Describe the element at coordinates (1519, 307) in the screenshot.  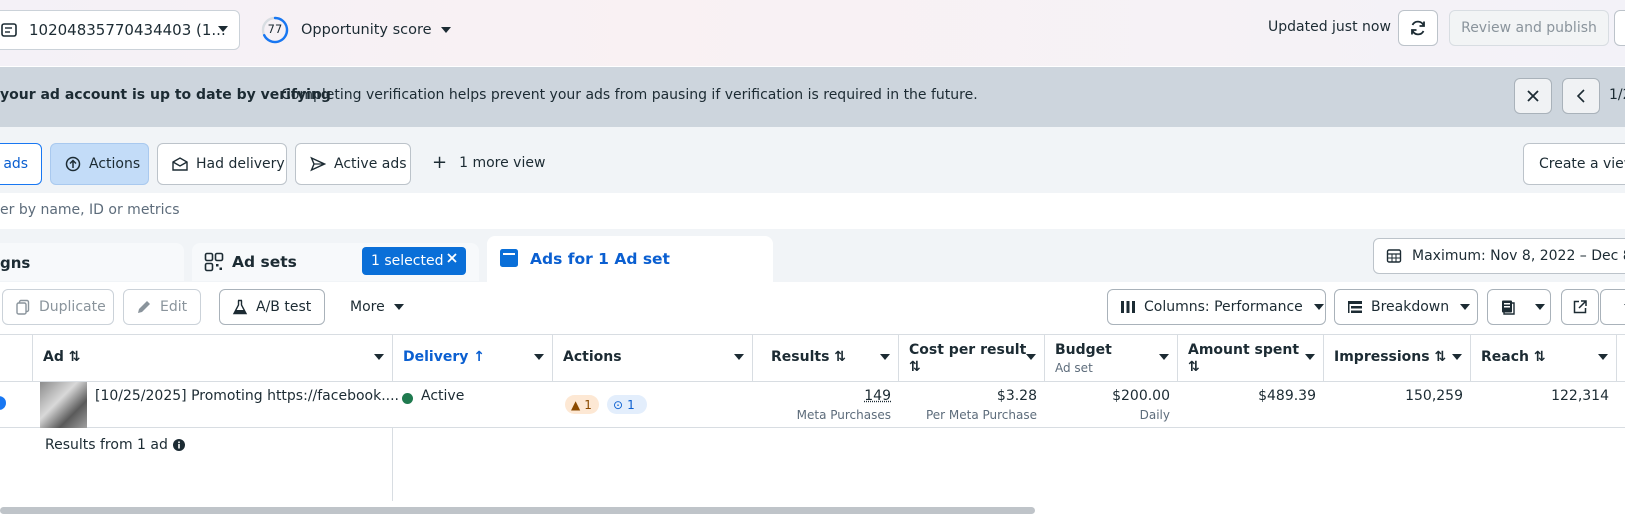
I see `reports-button` at that location.